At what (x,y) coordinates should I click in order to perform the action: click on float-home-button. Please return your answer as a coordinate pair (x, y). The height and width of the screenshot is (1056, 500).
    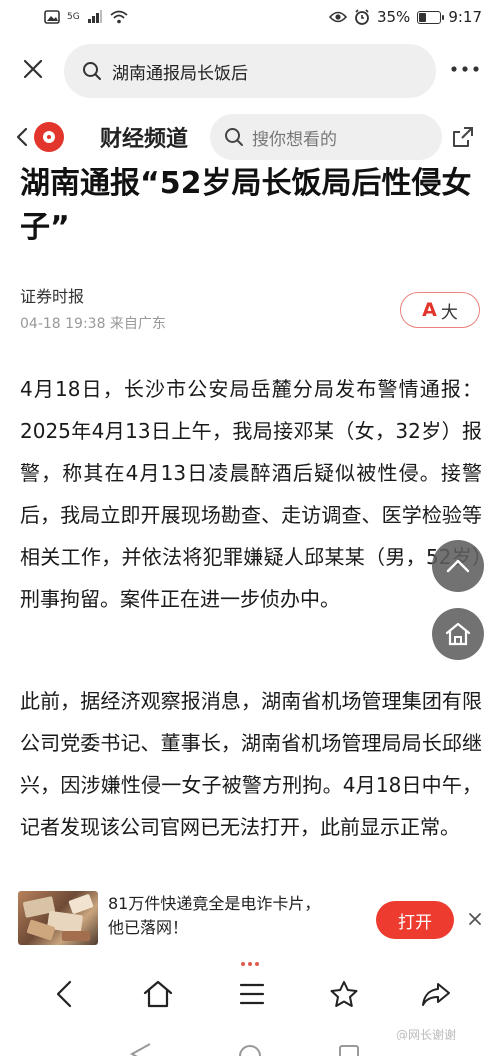
    Looking at the image, I should click on (458, 634).